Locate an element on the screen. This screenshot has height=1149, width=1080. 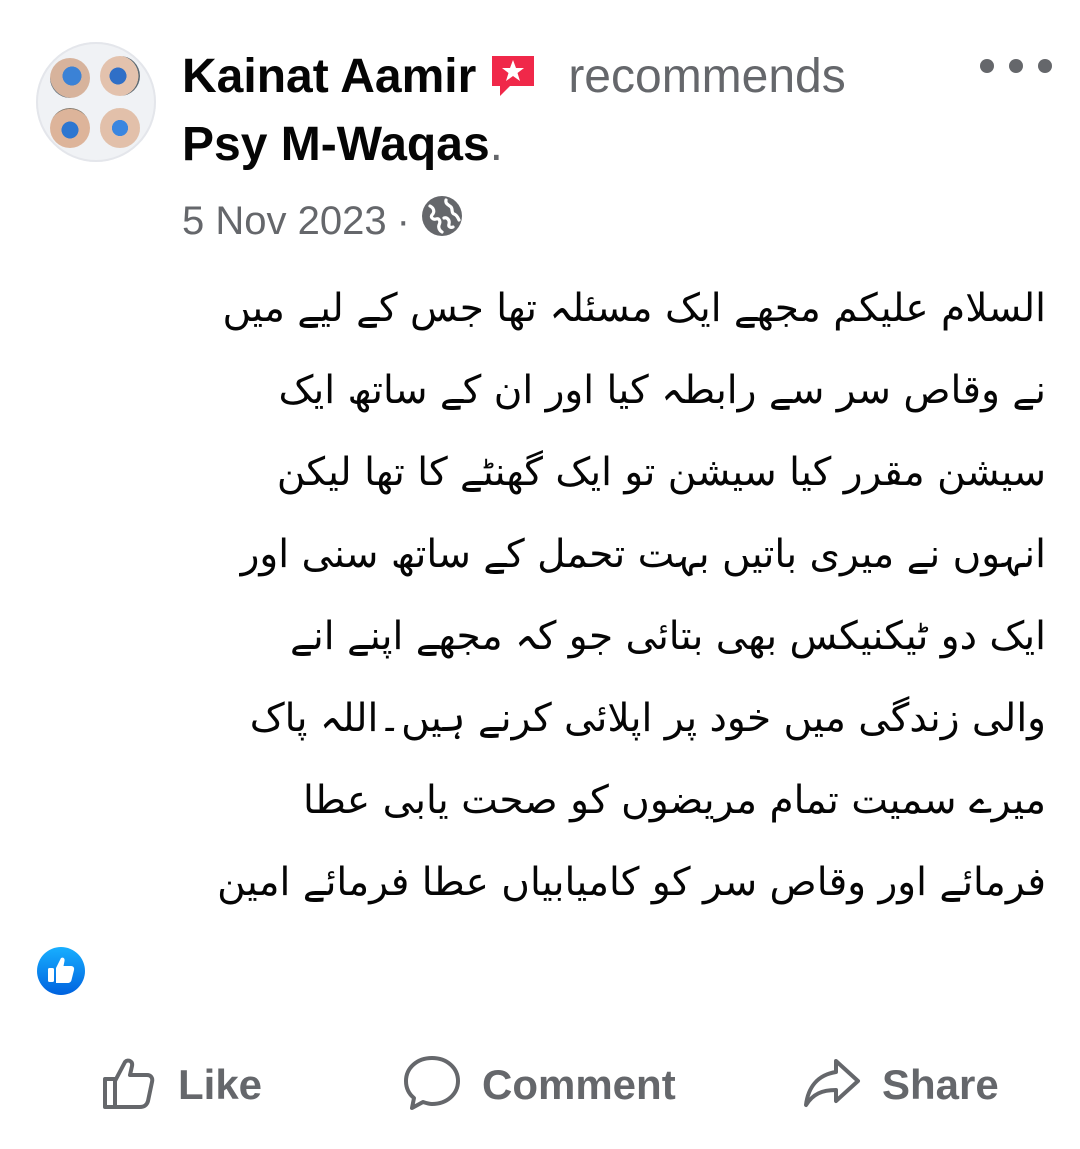
post-action-bar: Like Comment Share is located at coordinates (540, 1085).